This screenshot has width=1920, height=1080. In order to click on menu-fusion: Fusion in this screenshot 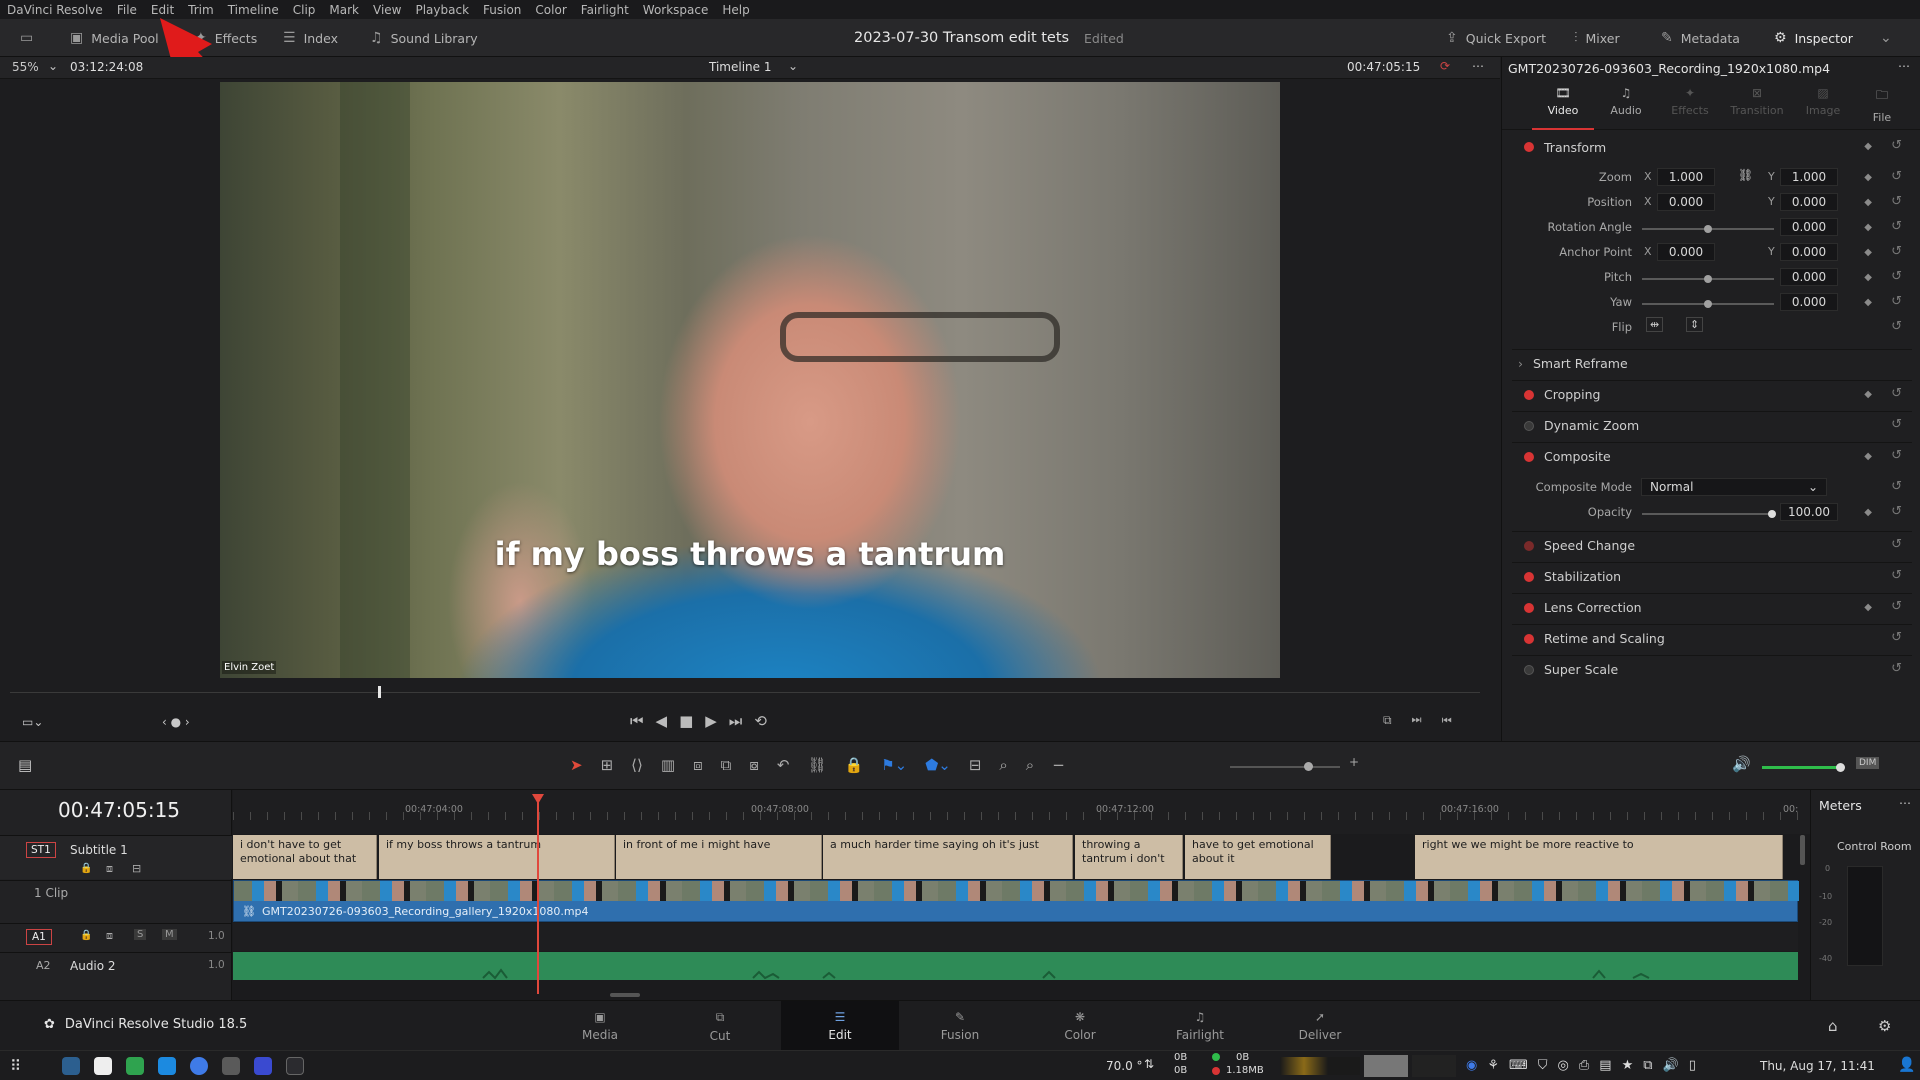, I will do `click(502, 10)`.